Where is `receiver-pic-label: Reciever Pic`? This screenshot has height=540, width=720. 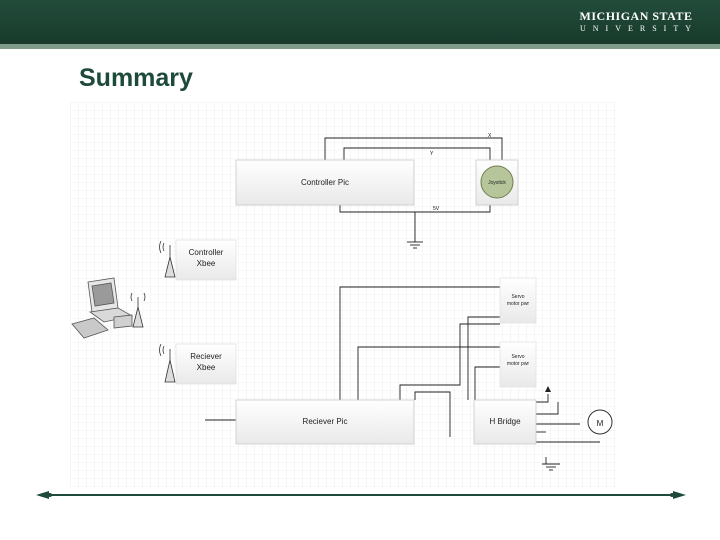
receiver-pic-label: Reciever Pic is located at coordinates (325, 421).